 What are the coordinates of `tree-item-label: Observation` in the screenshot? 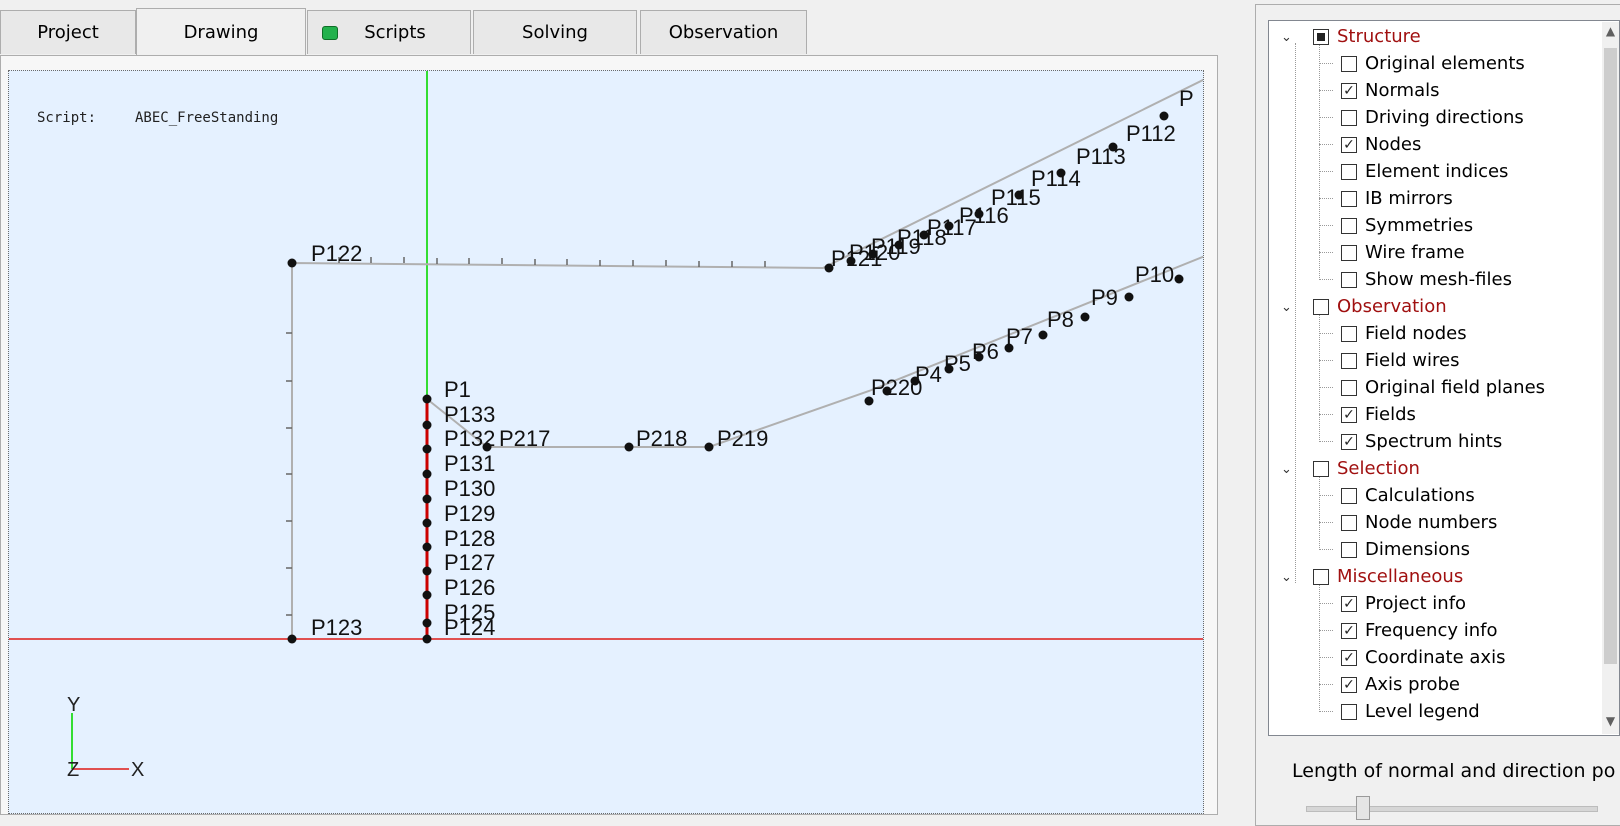 It's located at (1392, 306).